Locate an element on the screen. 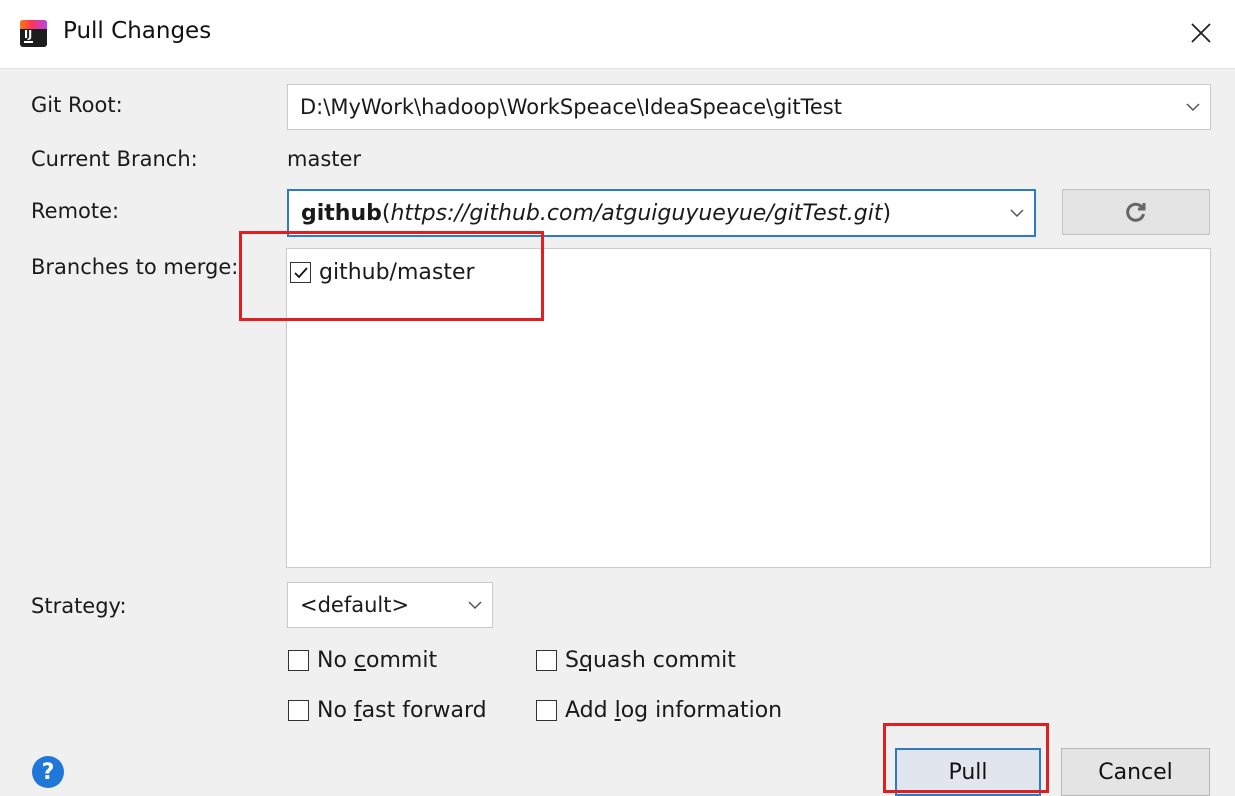 The height and width of the screenshot is (796, 1235). close-button is located at coordinates (1201, 33).